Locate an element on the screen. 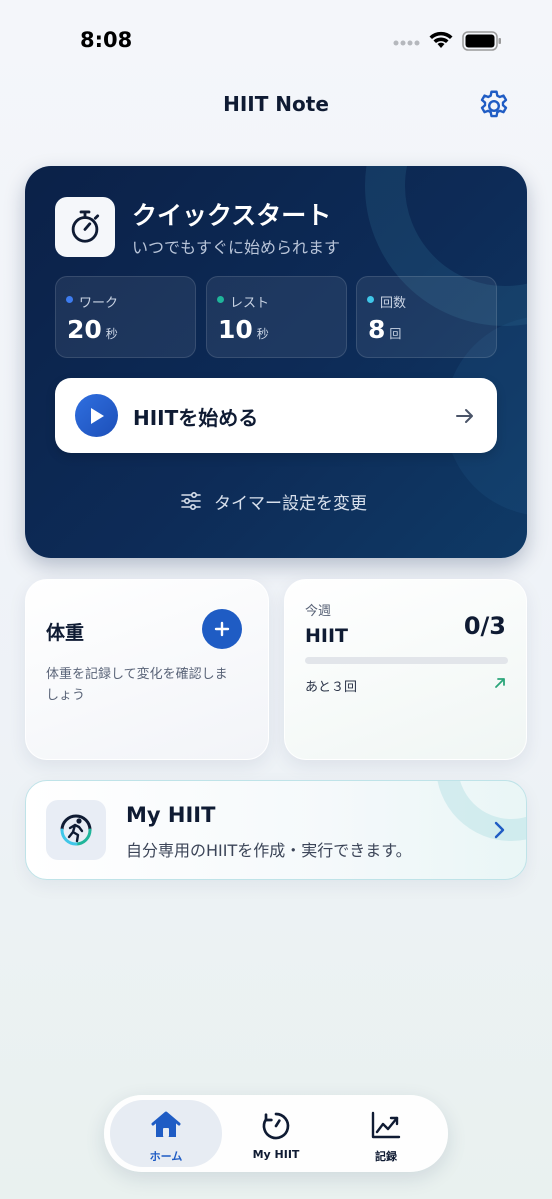  my-hiit-card: My HIIT 自分専用のHIITを作成・実行できます。 is located at coordinates (276, 830).